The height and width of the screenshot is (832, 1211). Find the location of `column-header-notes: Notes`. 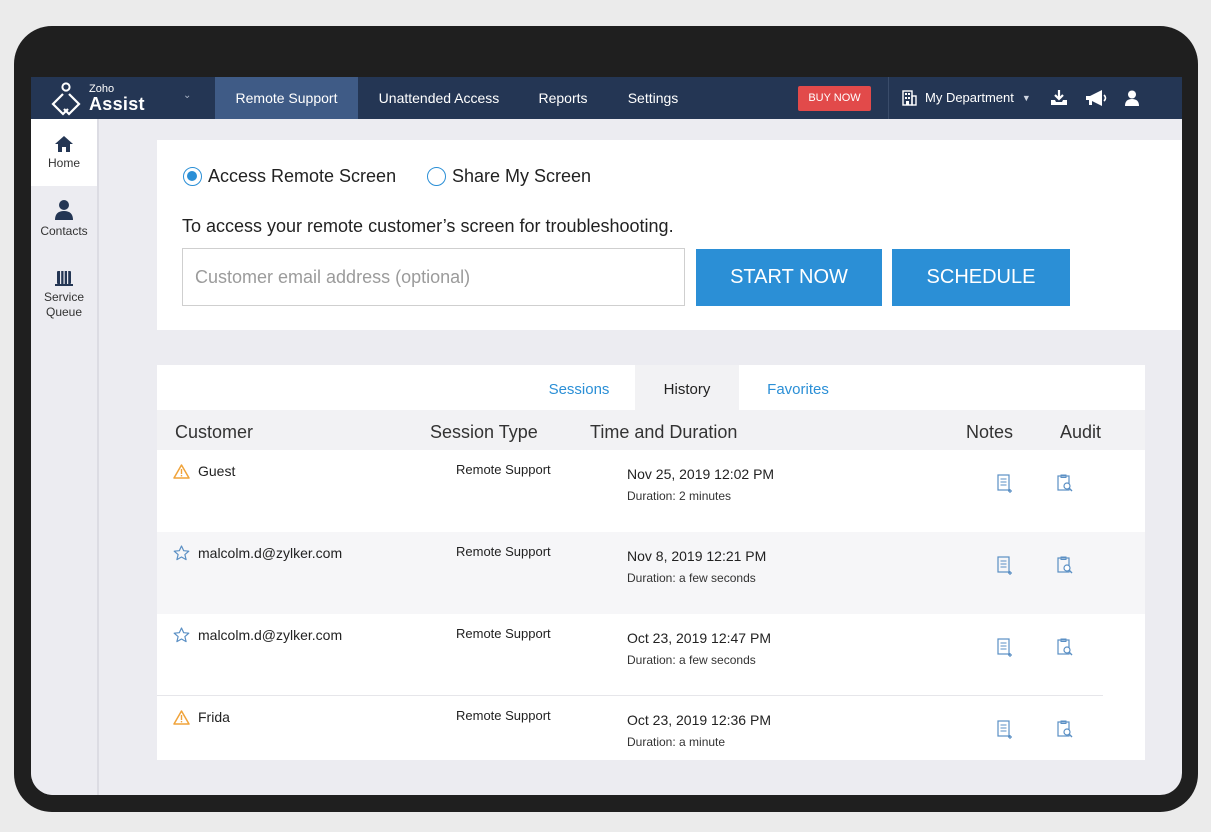

column-header-notes: Notes is located at coordinates (990, 432).